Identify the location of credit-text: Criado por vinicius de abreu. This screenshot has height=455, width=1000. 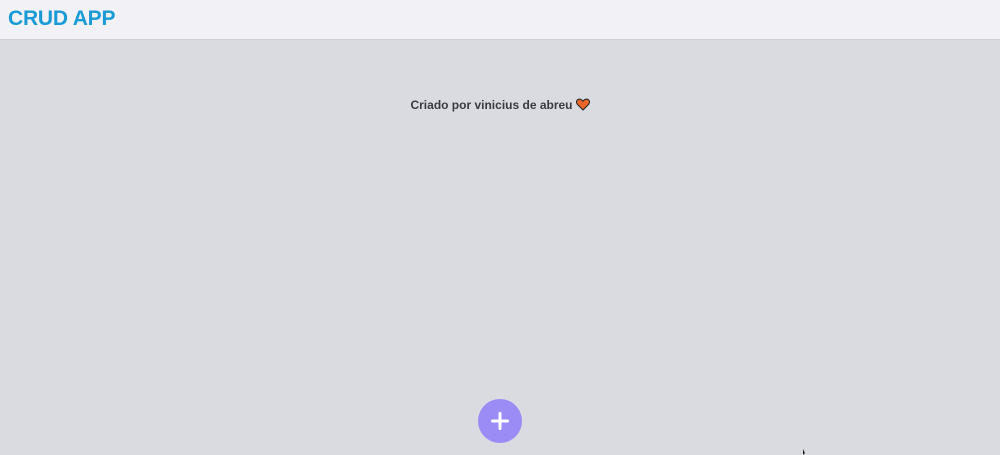
(491, 105).